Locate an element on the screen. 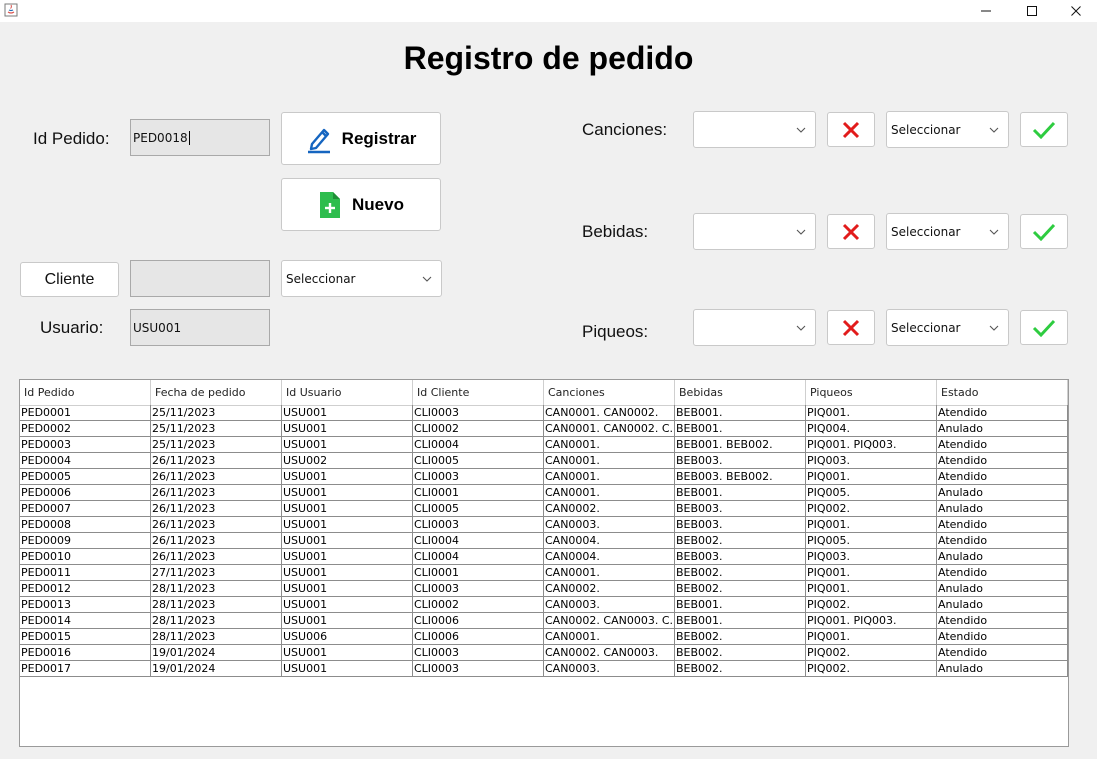 The height and width of the screenshot is (759, 1097). col-header-bebidas: Bebidas is located at coordinates (740, 392).